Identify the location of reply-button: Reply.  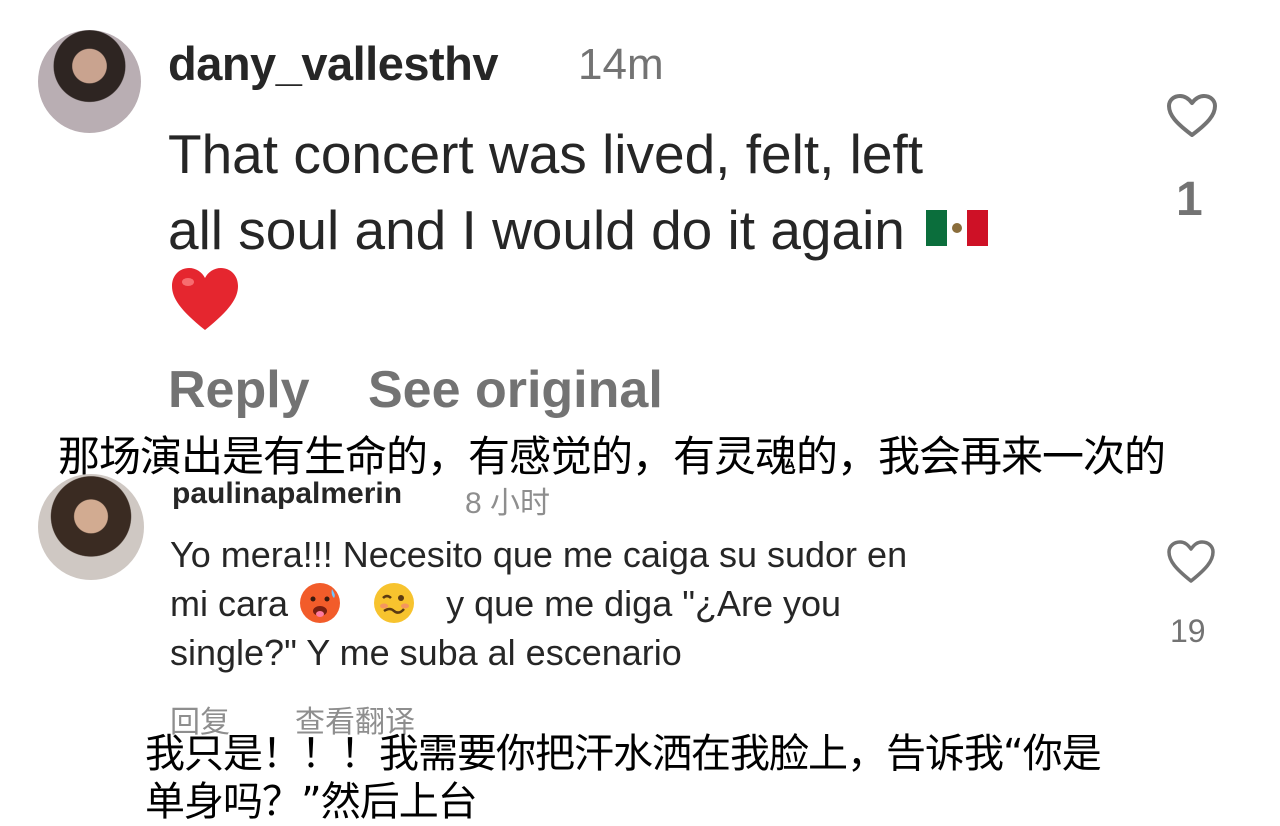
(239, 390).